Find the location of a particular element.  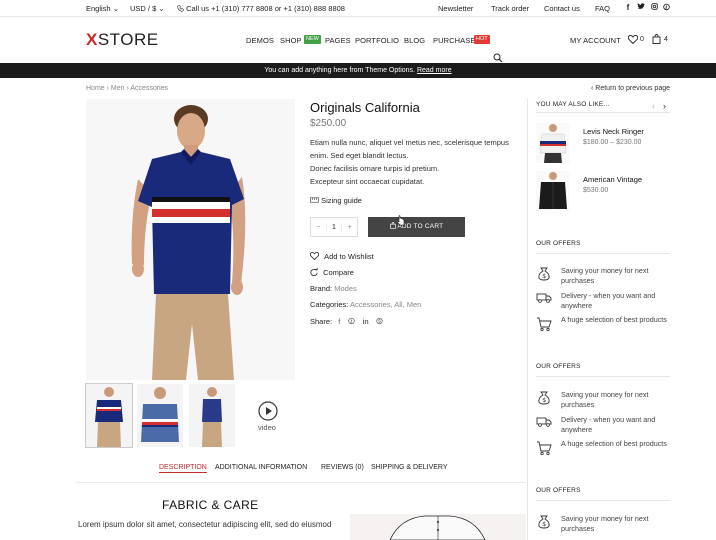

track-order-link: Track order is located at coordinates (510, 8).